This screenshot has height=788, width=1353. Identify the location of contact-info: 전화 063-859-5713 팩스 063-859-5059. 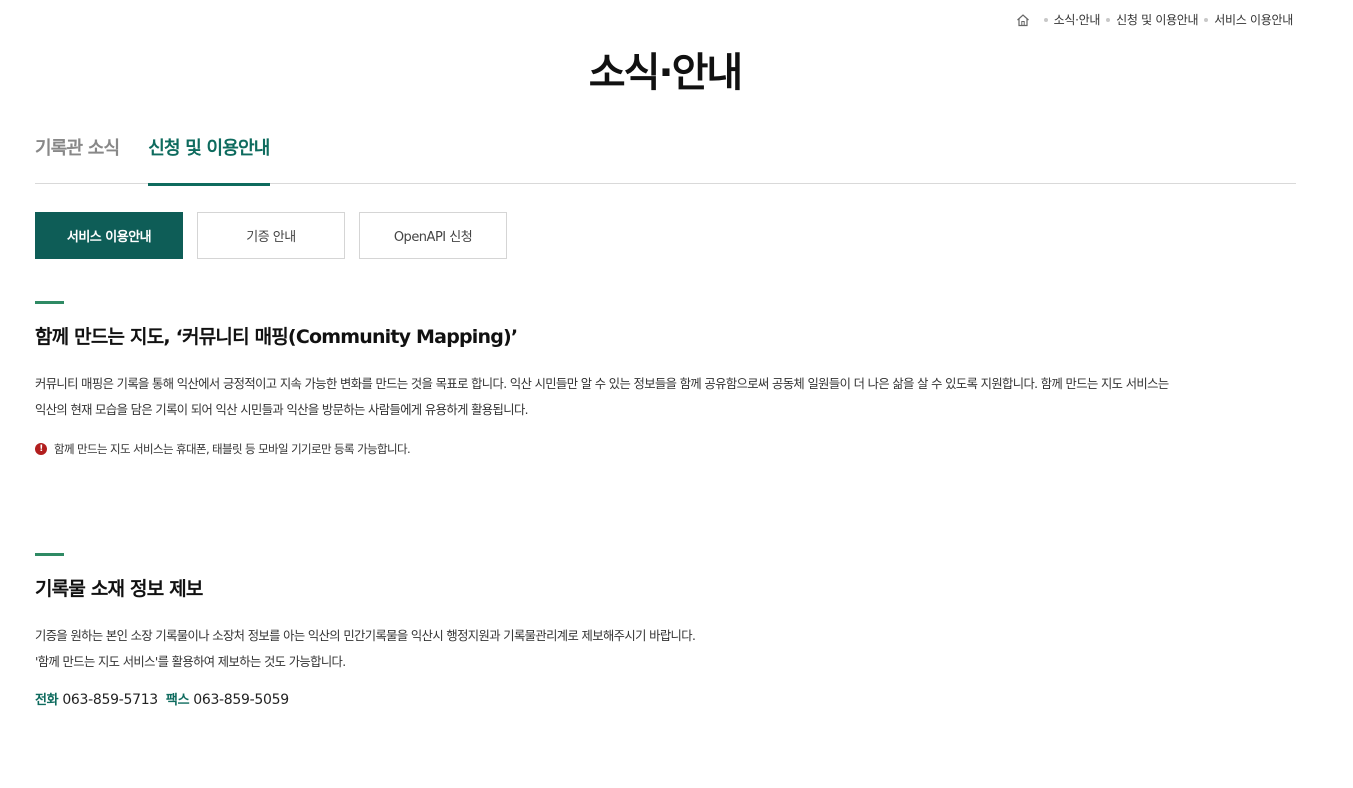
(665, 698).